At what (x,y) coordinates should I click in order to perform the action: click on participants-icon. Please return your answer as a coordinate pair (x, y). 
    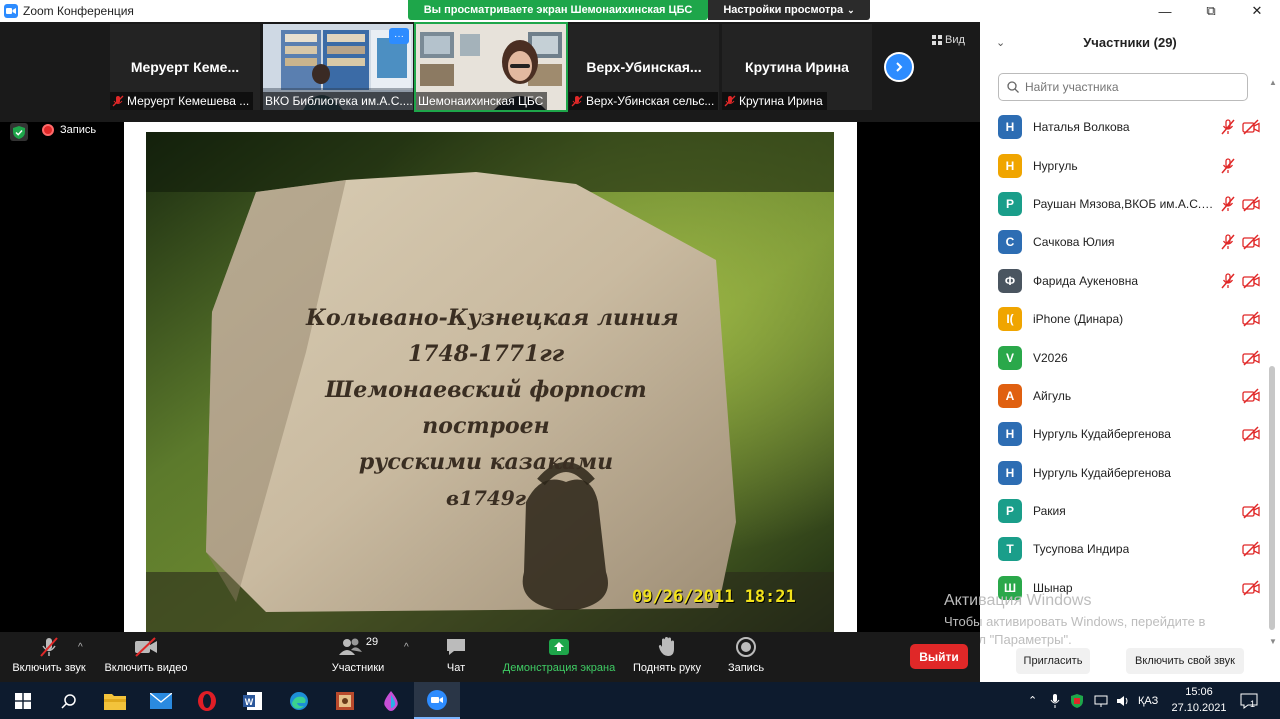
    Looking at the image, I should click on (350, 646).